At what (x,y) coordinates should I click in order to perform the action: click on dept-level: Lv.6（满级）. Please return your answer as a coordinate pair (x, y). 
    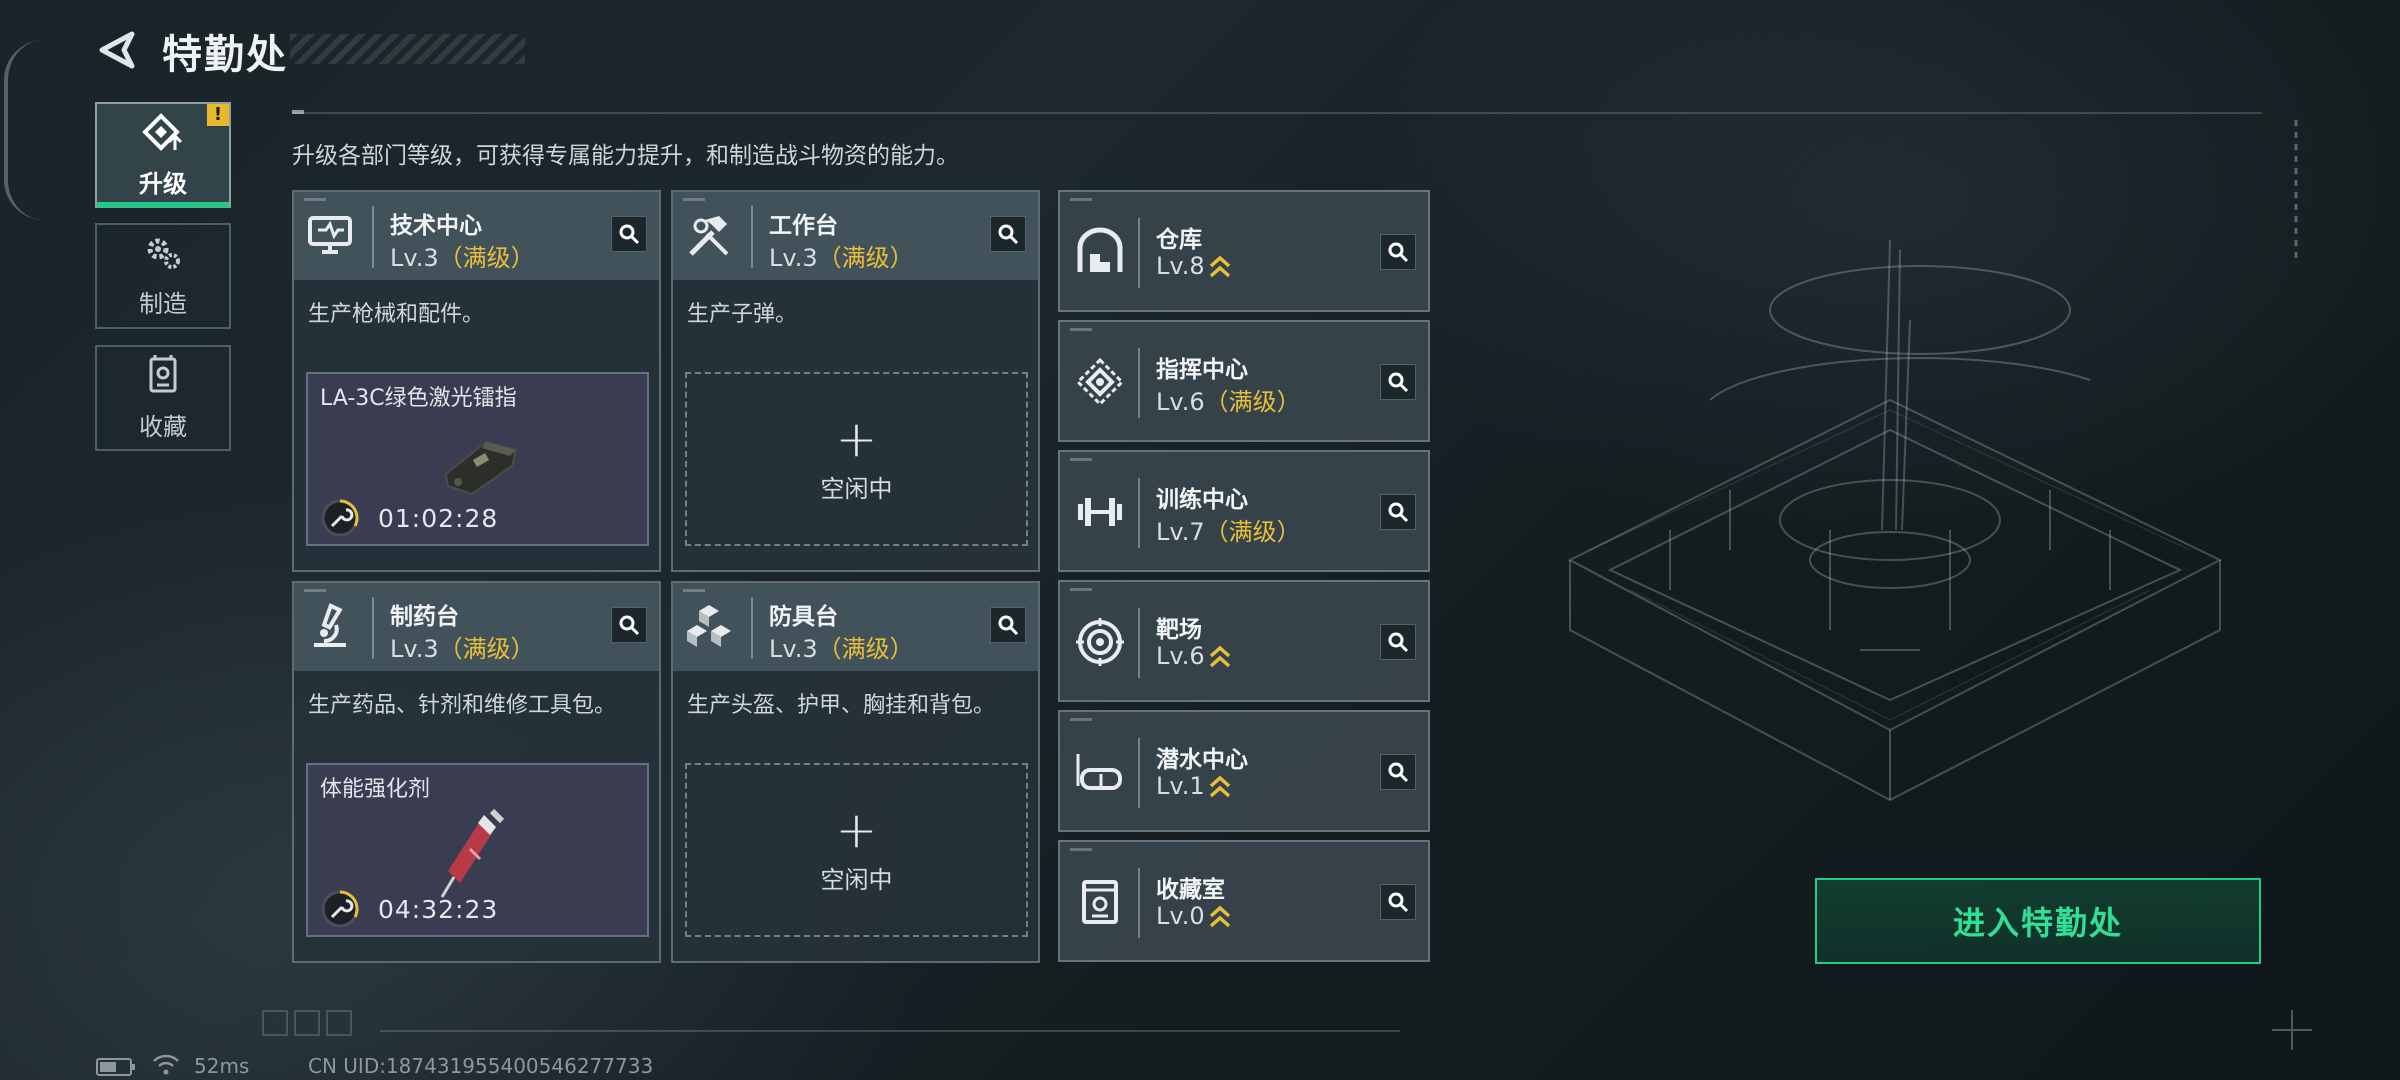
    Looking at the image, I should click on (1228, 399).